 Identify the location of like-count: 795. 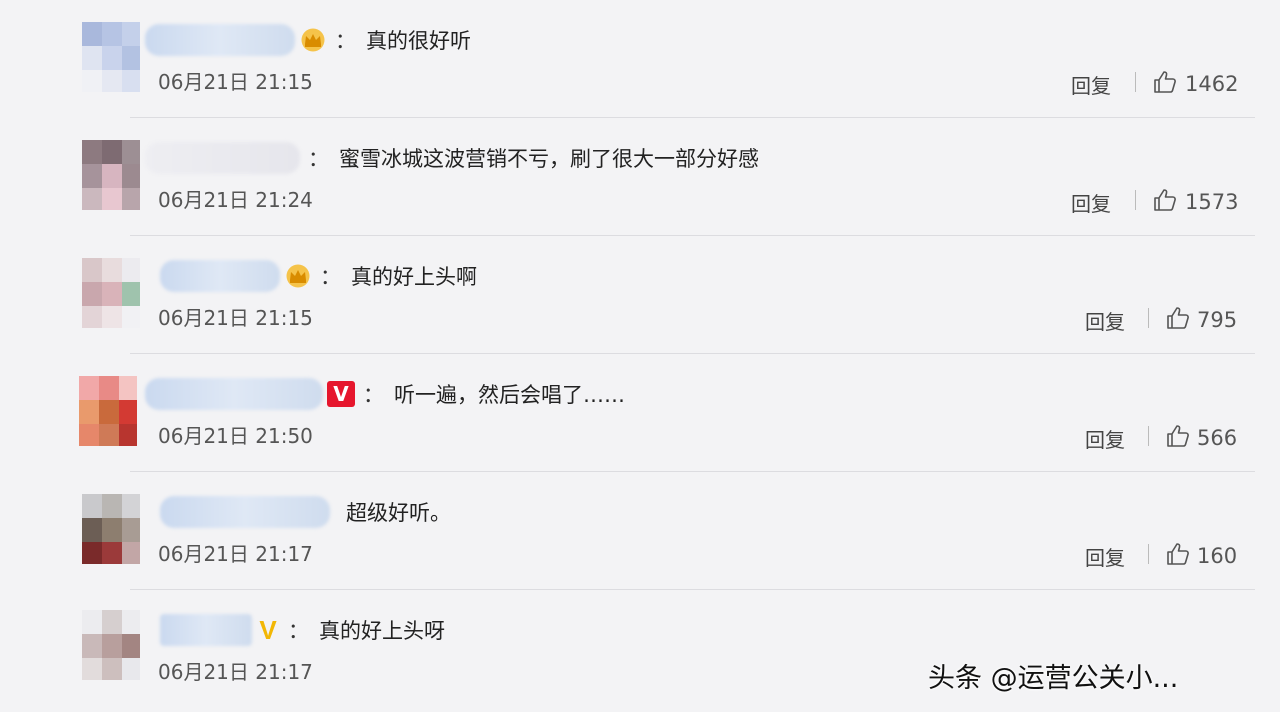
(1217, 320).